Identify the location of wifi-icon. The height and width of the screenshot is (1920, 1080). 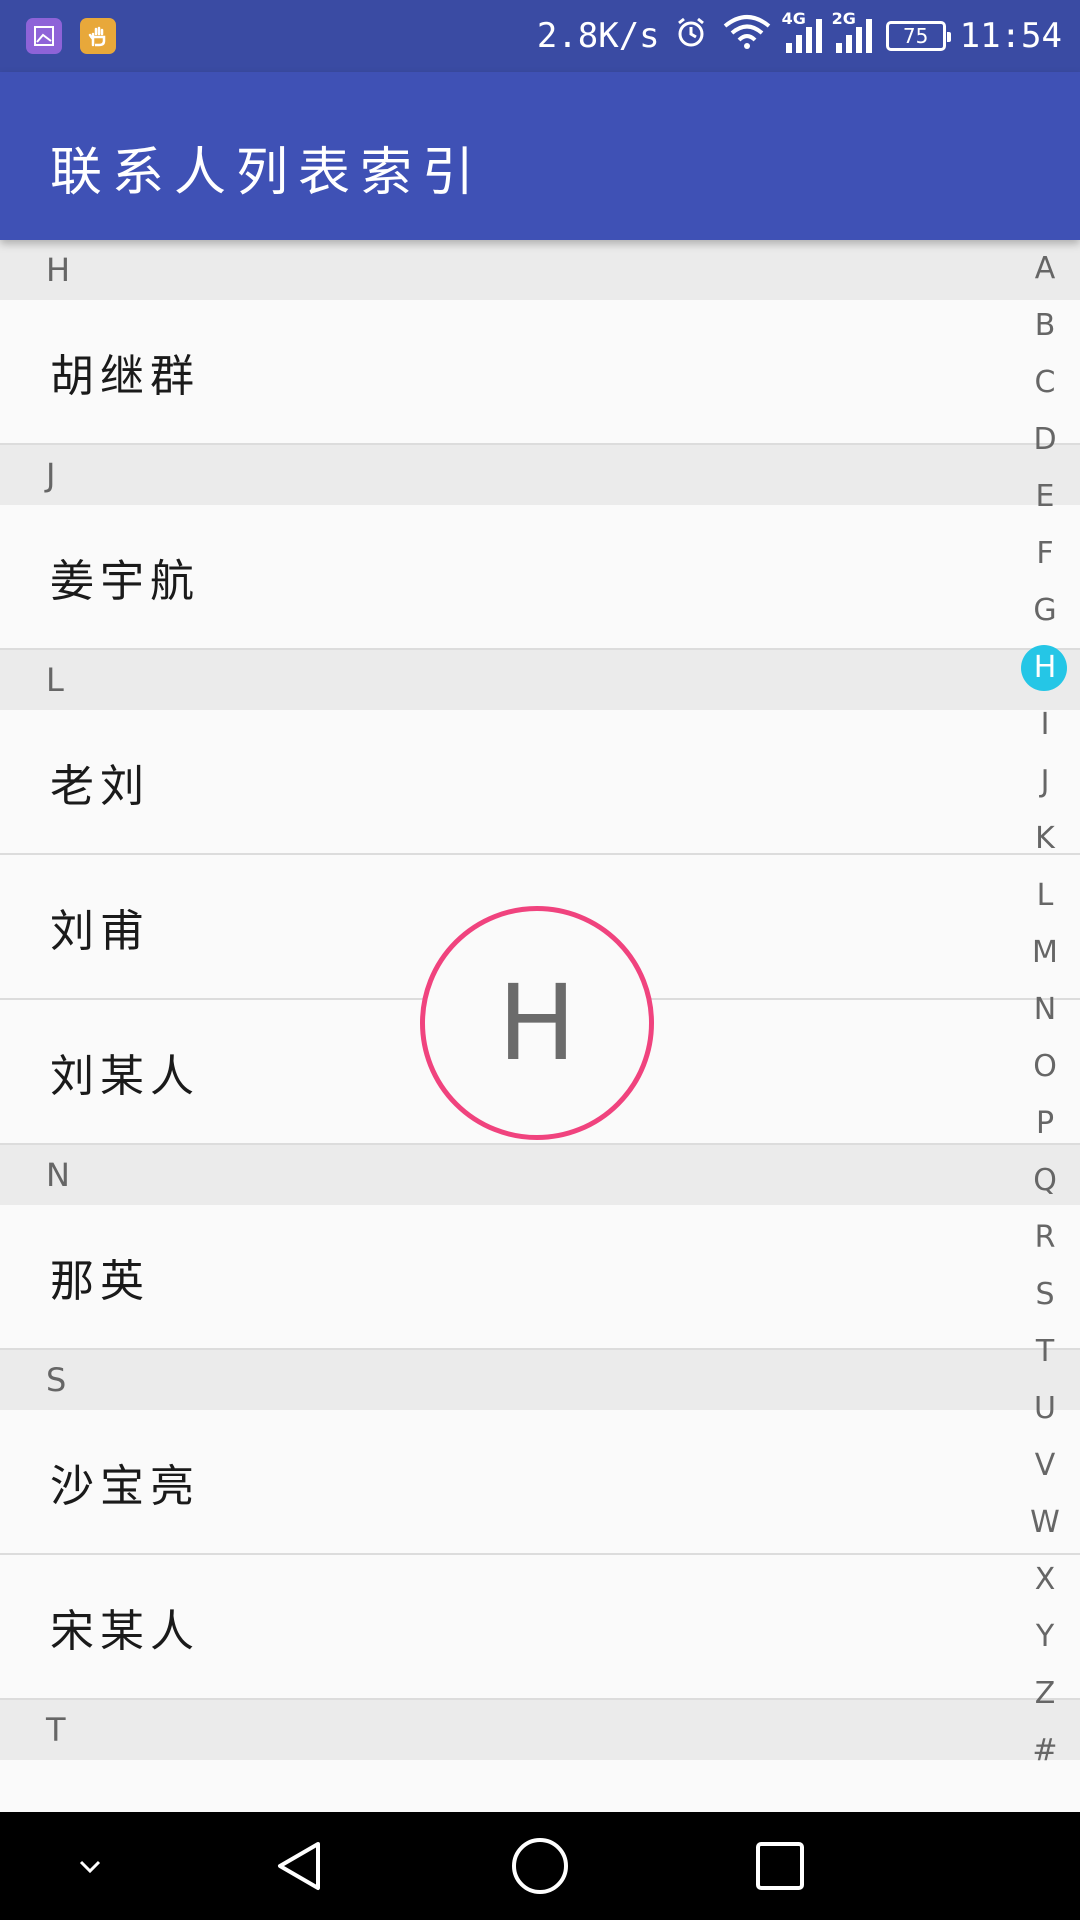
(747, 36).